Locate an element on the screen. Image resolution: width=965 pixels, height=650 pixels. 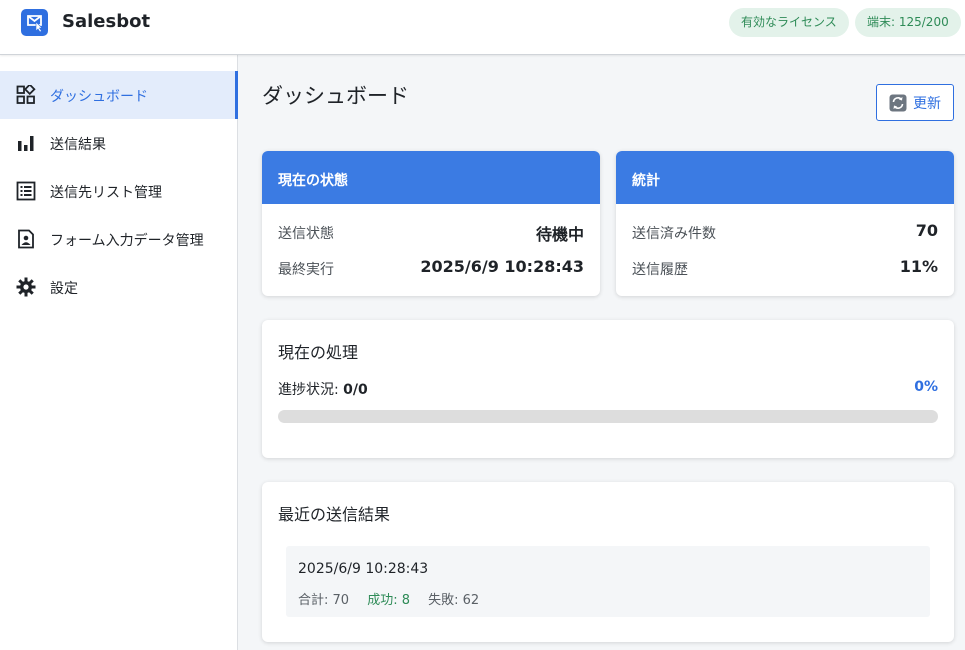
send-history-key: 送信履歴 is located at coordinates (660, 270).